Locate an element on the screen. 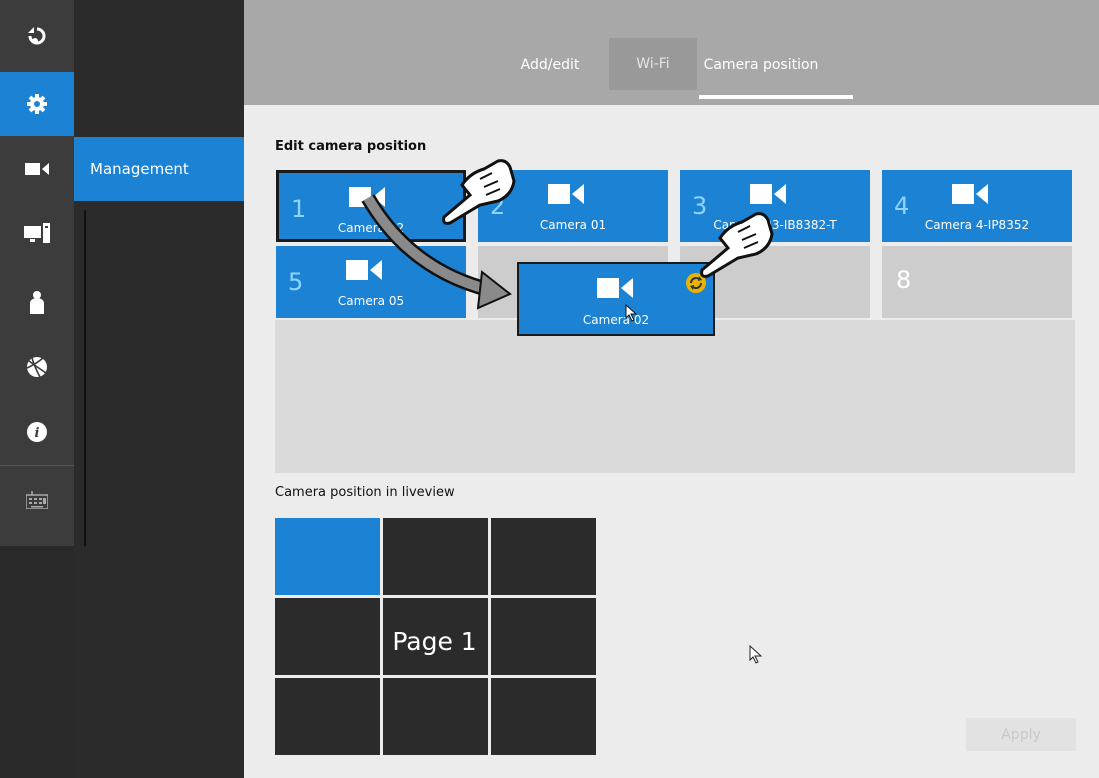 The width and height of the screenshot is (1099, 778). info-icon: i is located at coordinates (37, 432).